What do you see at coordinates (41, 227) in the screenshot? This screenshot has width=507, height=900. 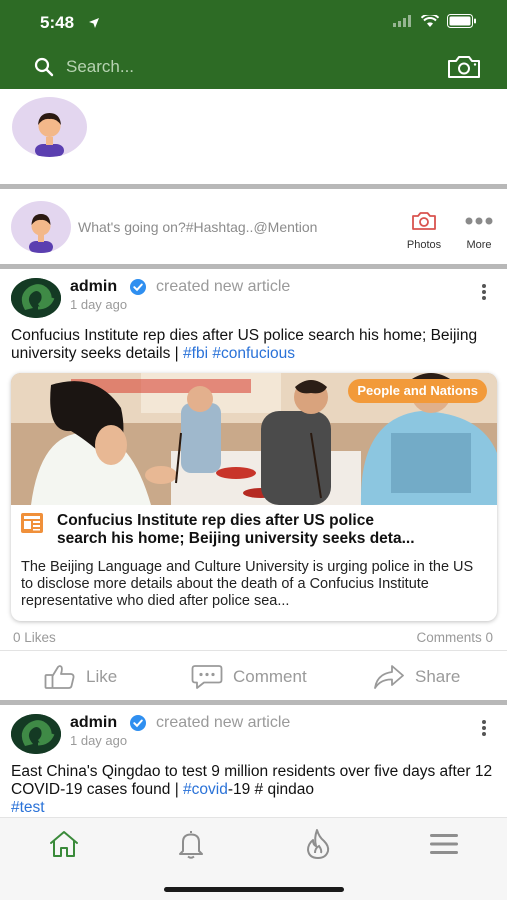 I see `composer-avatar` at bounding box center [41, 227].